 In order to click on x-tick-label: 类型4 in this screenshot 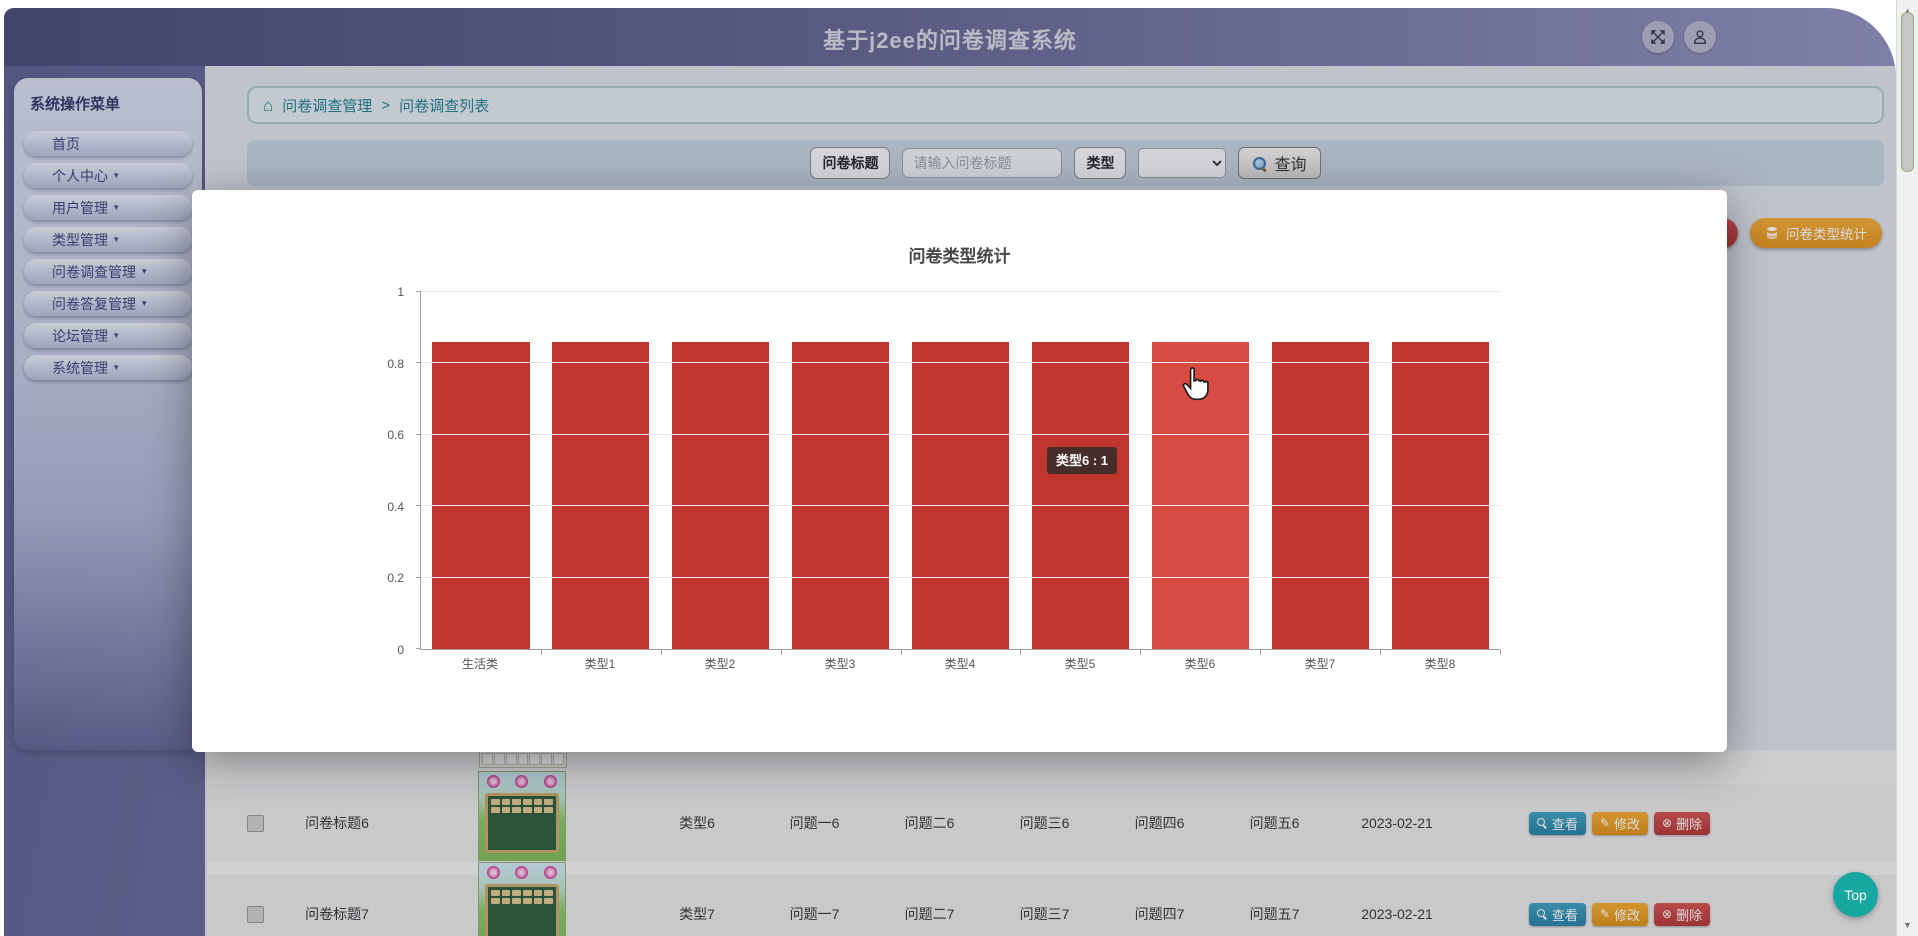, I will do `click(960, 664)`.